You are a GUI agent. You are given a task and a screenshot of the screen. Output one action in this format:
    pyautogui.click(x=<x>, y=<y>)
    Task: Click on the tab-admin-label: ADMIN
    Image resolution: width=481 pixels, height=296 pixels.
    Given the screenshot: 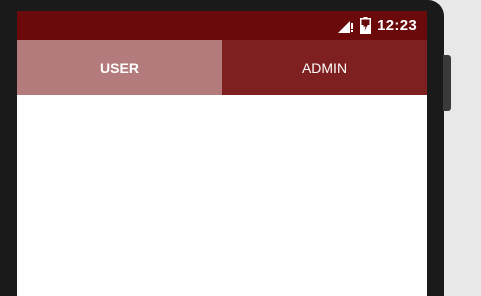 What is the action you would take?
    pyautogui.click(x=324, y=67)
    